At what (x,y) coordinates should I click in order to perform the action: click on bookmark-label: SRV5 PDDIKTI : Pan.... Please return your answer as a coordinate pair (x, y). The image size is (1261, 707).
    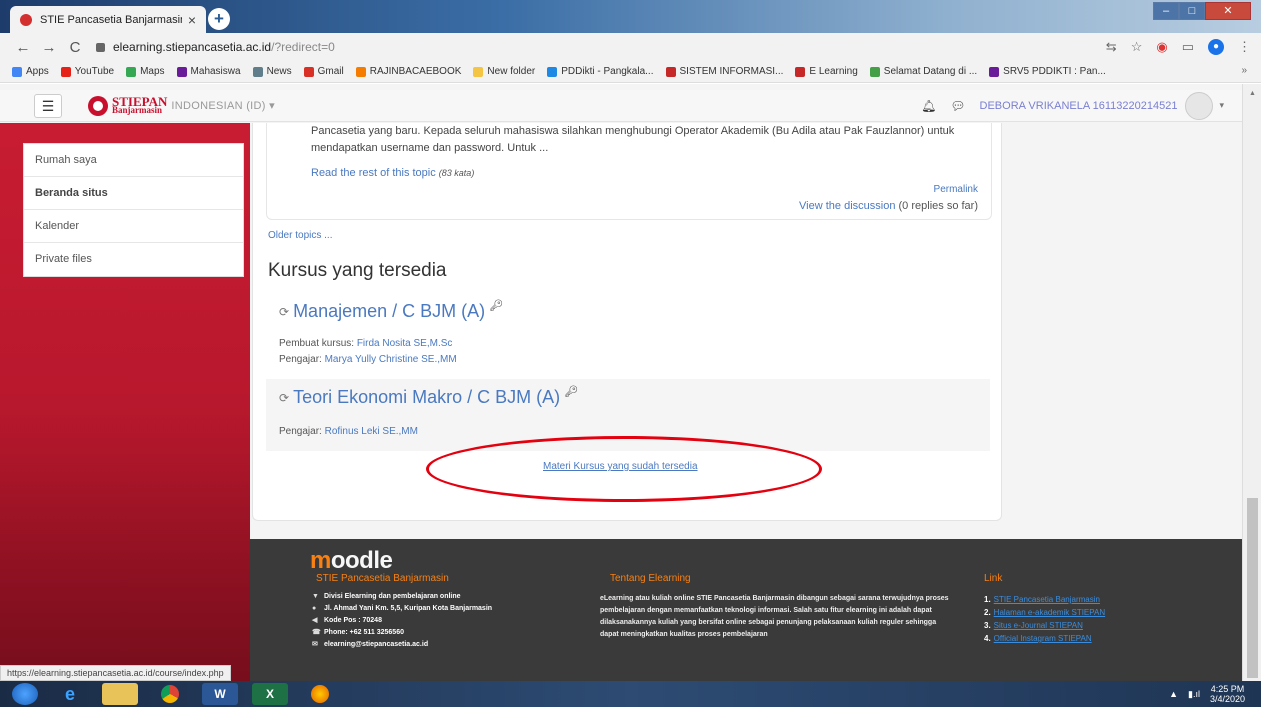
    Looking at the image, I should click on (1054, 71).